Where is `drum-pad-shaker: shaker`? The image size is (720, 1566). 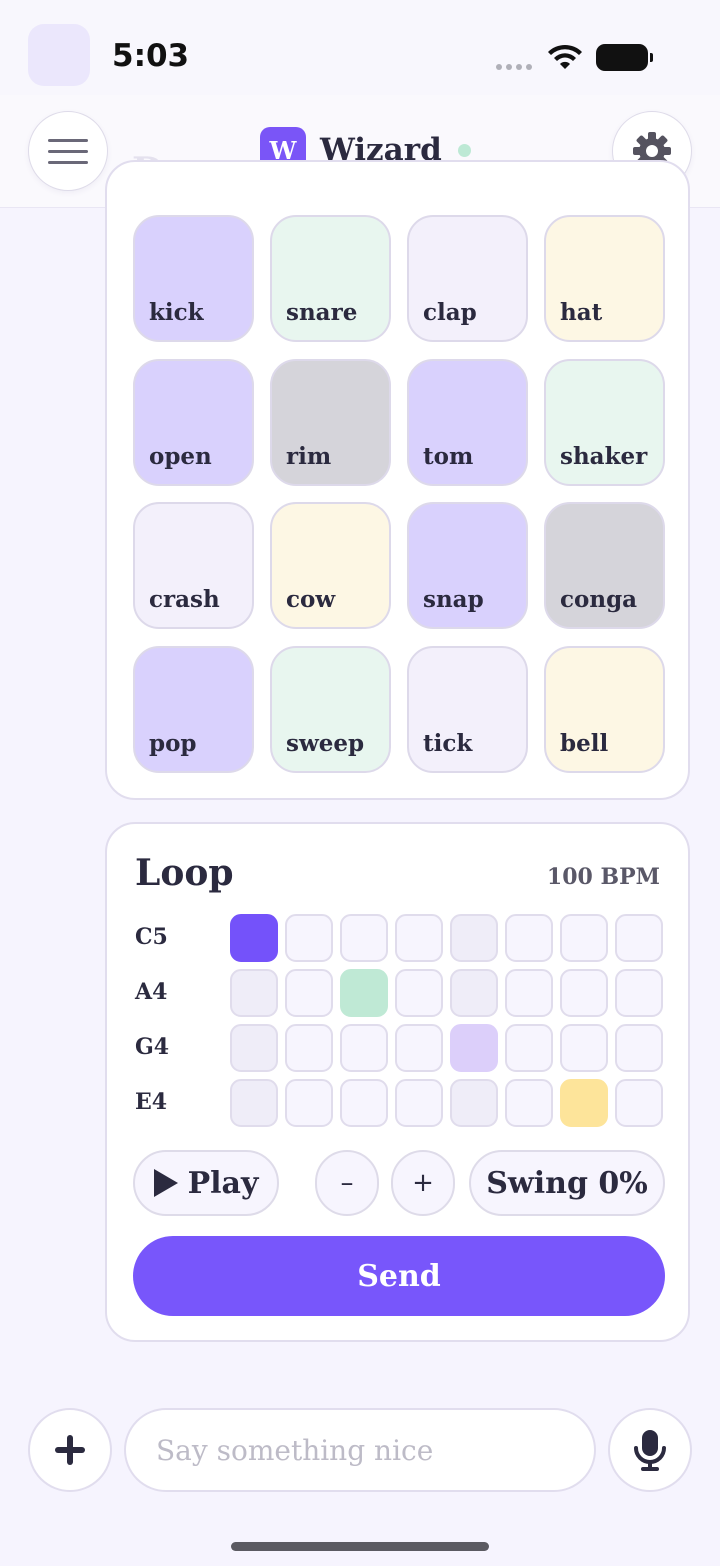 drum-pad-shaker: shaker is located at coordinates (604, 422).